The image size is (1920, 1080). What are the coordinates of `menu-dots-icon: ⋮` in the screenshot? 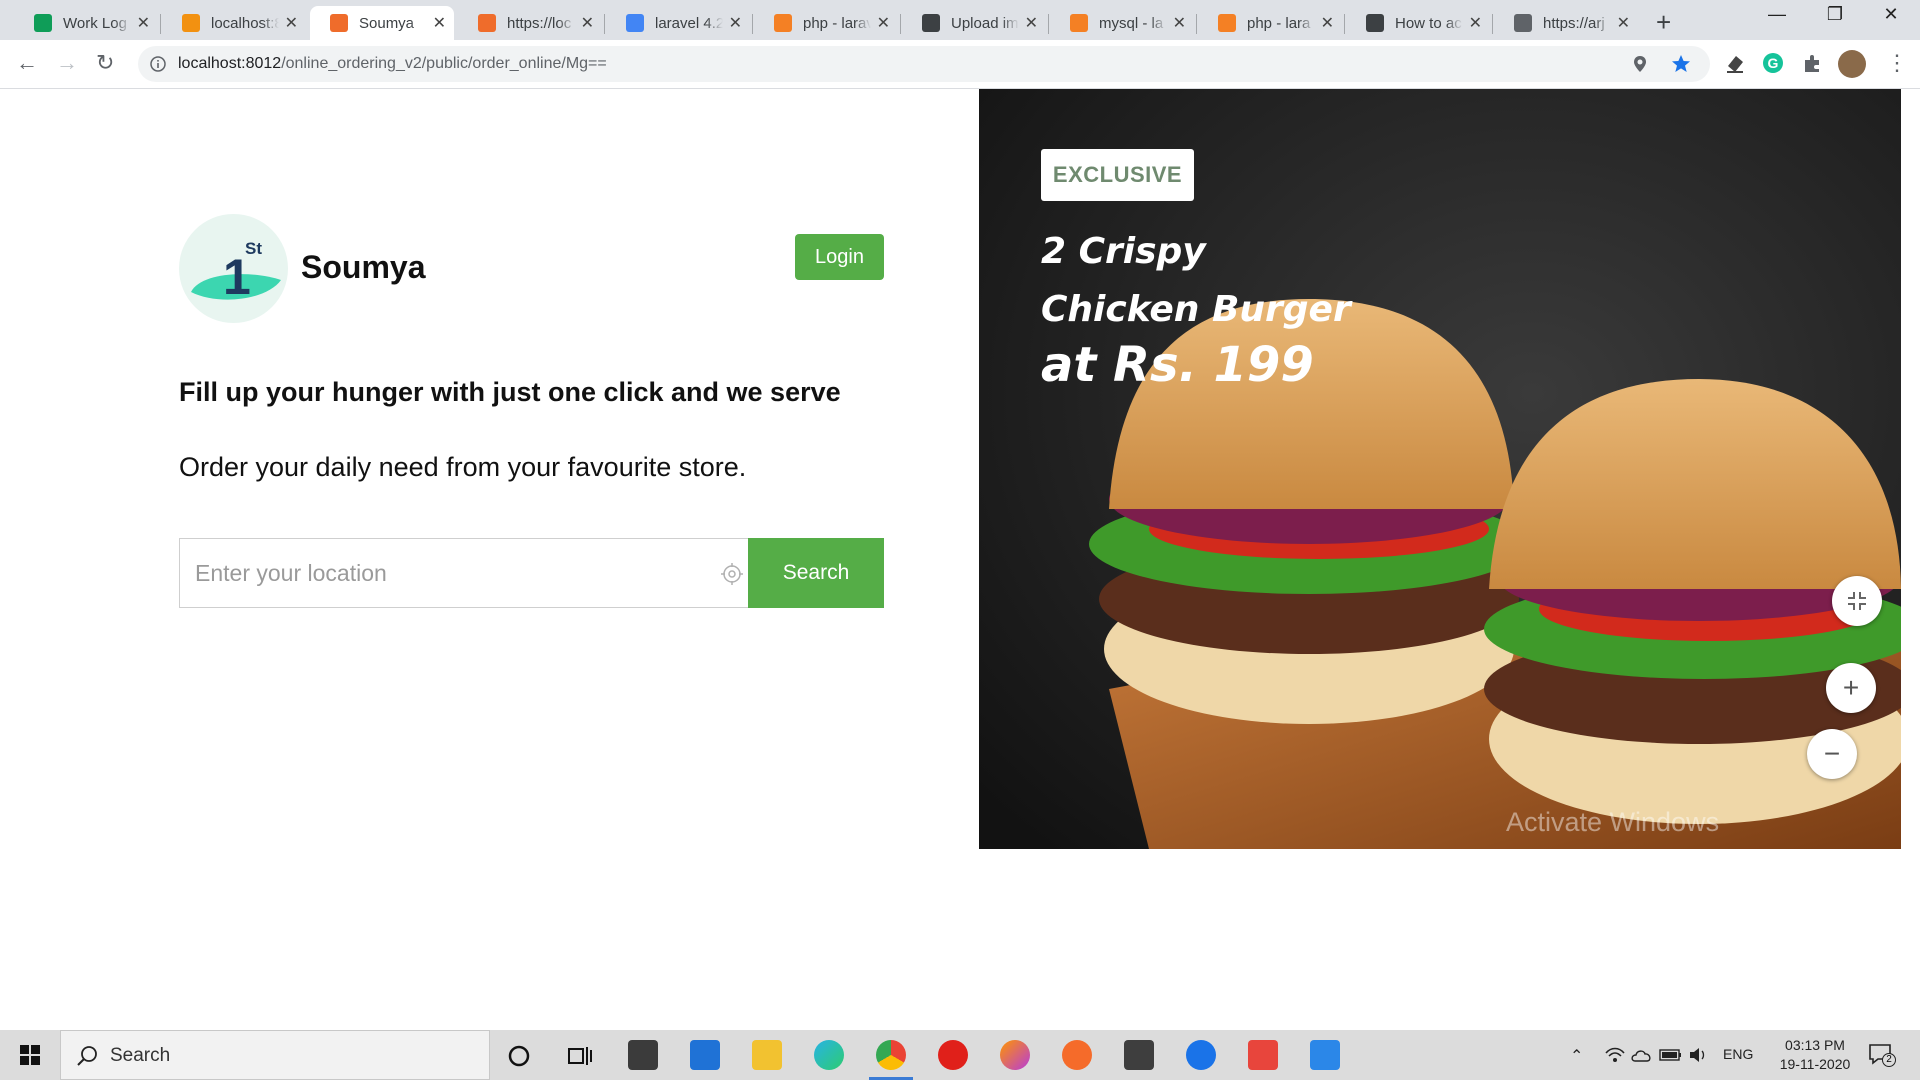 It's located at (1897, 63).